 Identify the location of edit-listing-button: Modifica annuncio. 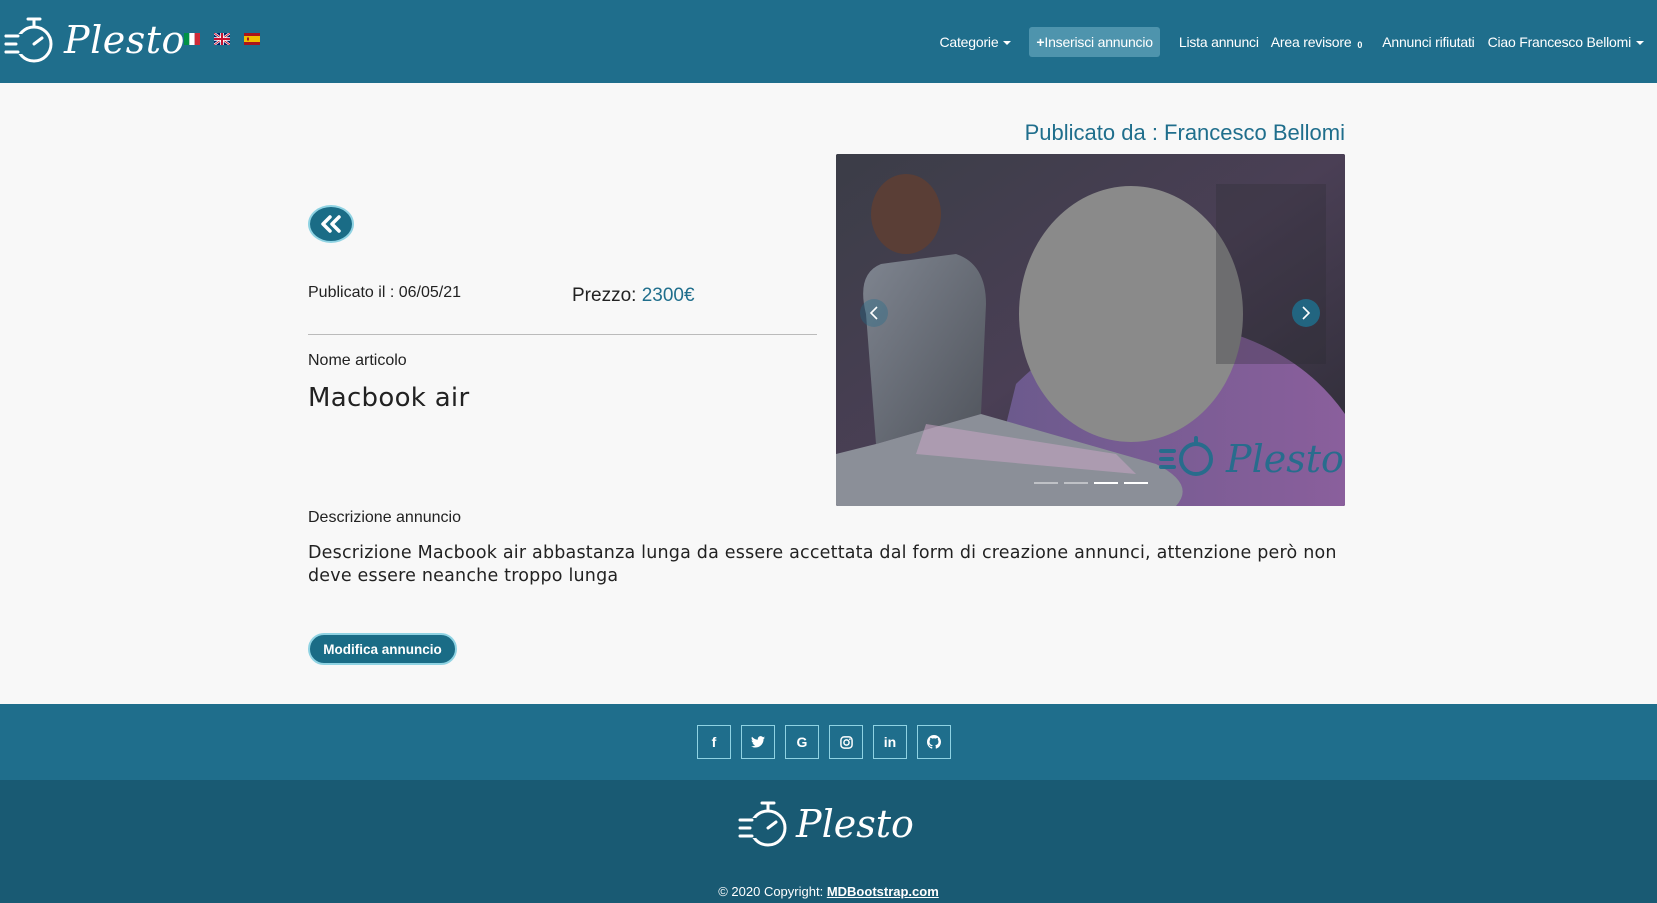
(382, 649).